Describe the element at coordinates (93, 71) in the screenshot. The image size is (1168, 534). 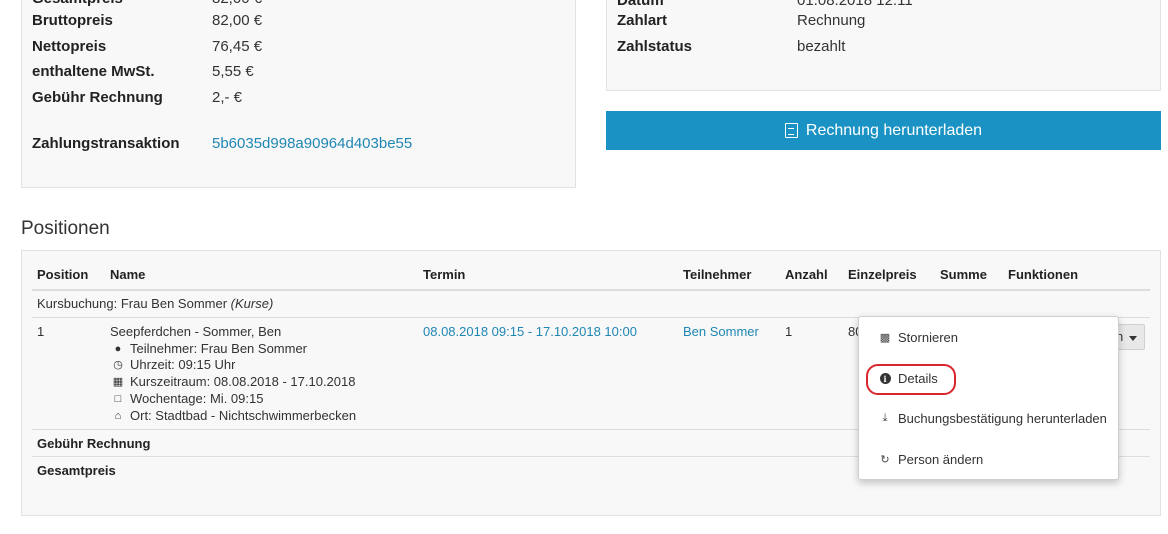
I see `summary-label: enthaltene MwSt.` at that location.